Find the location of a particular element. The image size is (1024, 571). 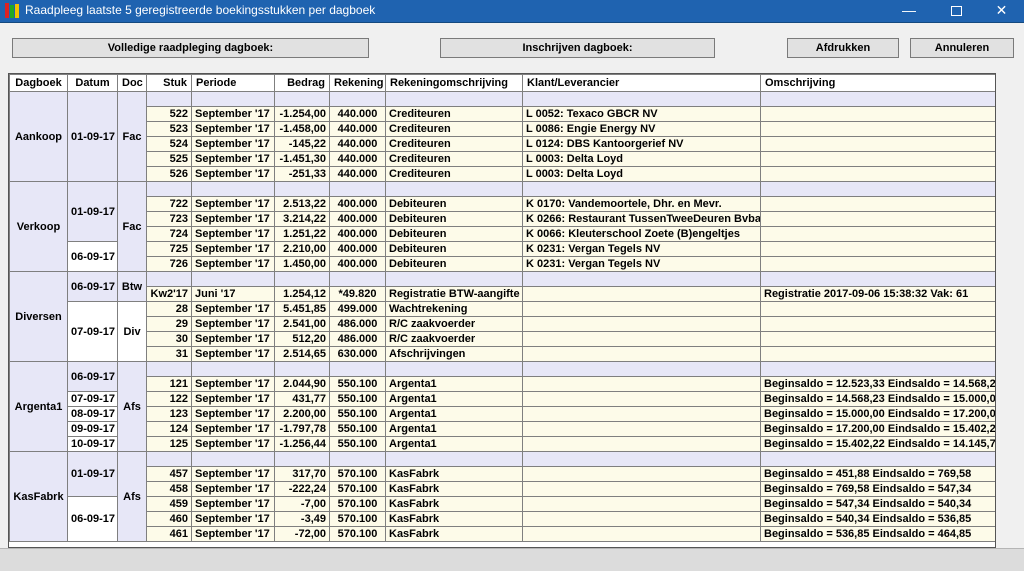

header-doc: Doc is located at coordinates (132, 83).